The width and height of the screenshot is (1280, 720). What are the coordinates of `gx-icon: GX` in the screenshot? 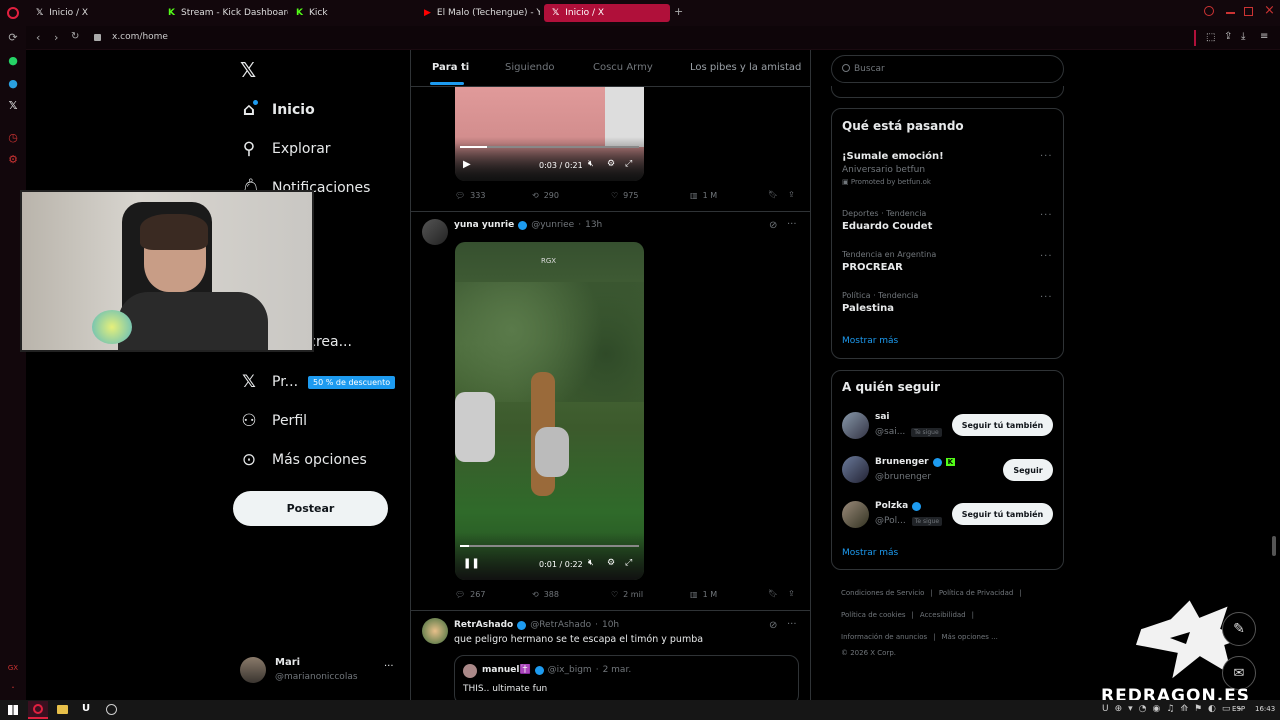 It's located at (13, 668).